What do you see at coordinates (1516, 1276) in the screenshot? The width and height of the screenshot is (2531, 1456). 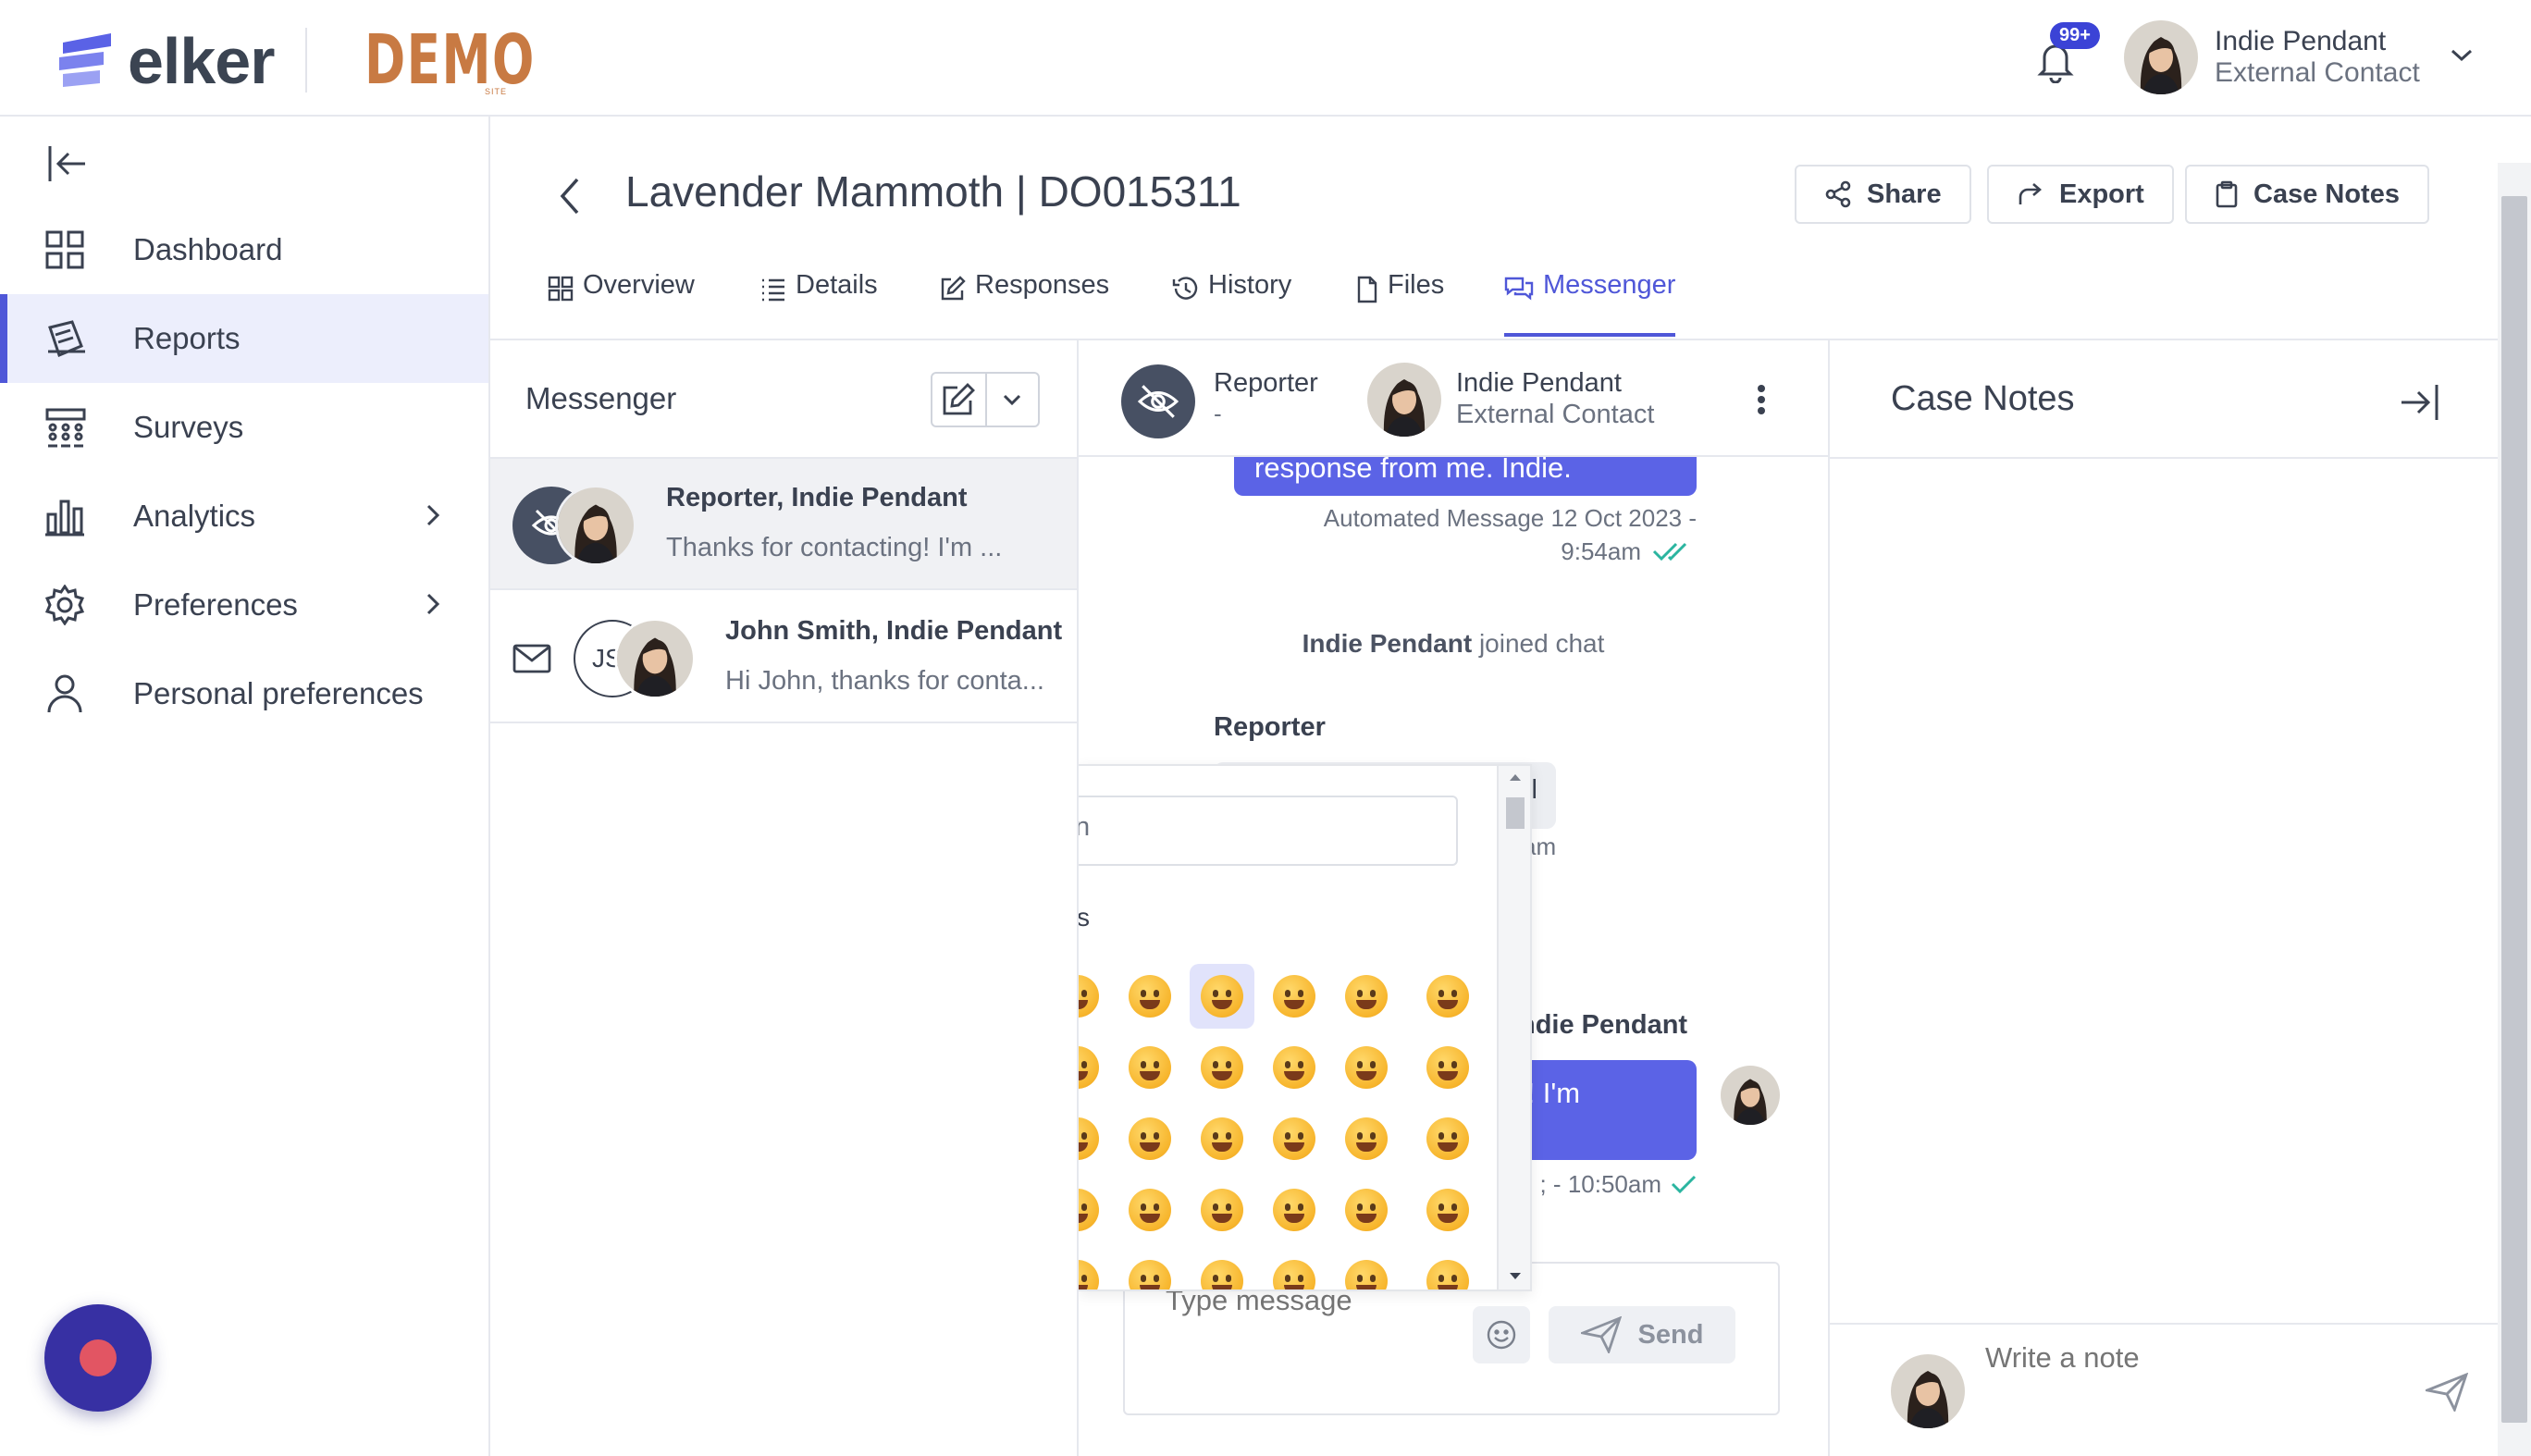 I see `scroll-down-icon` at bounding box center [1516, 1276].